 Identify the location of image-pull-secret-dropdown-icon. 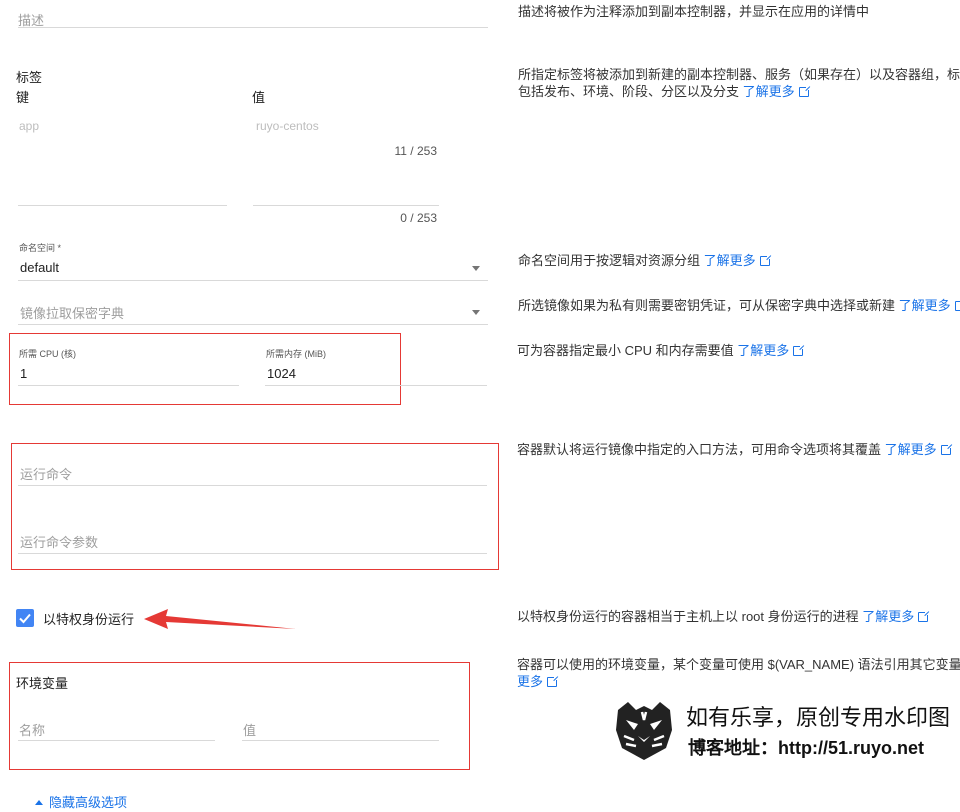
(476, 312).